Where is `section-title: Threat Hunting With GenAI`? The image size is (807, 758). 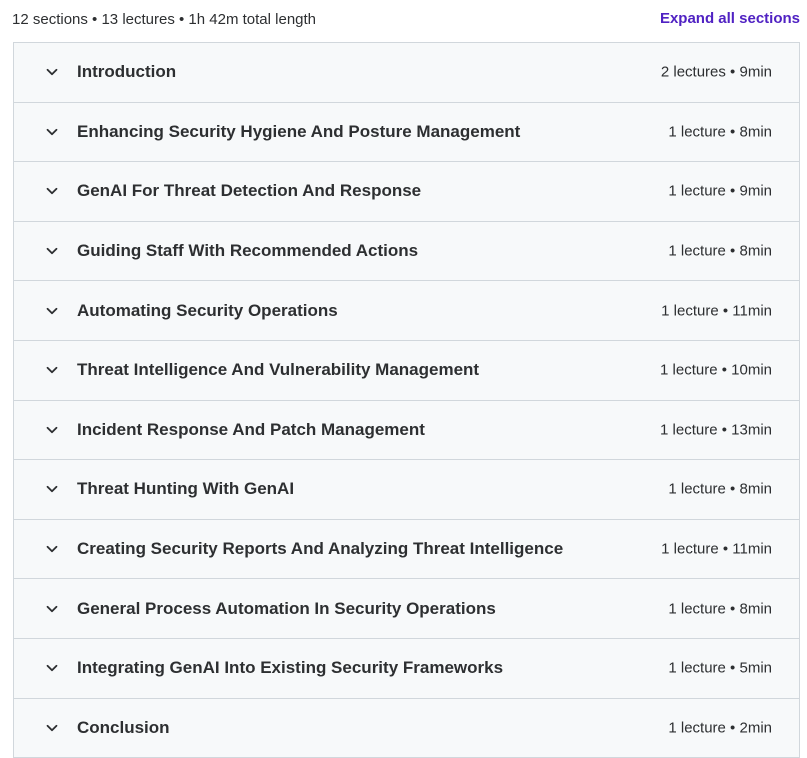
section-title: Threat Hunting With GenAI is located at coordinates (186, 489).